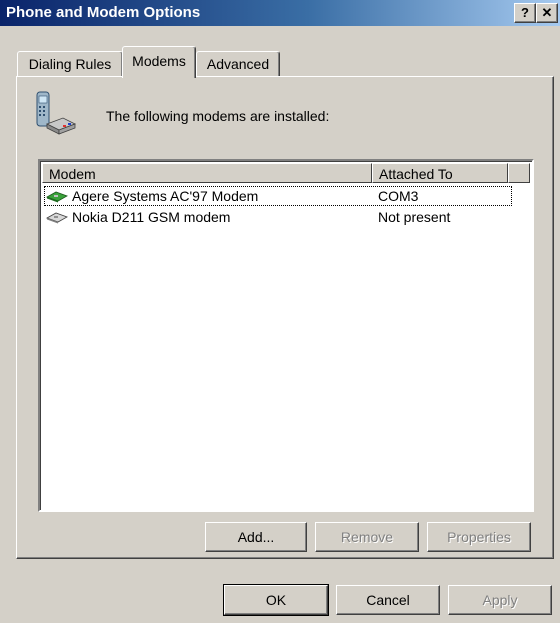  What do you see at coordinates (500, 600) in the screenshot?
I see `apply-button: Apply` at bounding box center [500, 600].